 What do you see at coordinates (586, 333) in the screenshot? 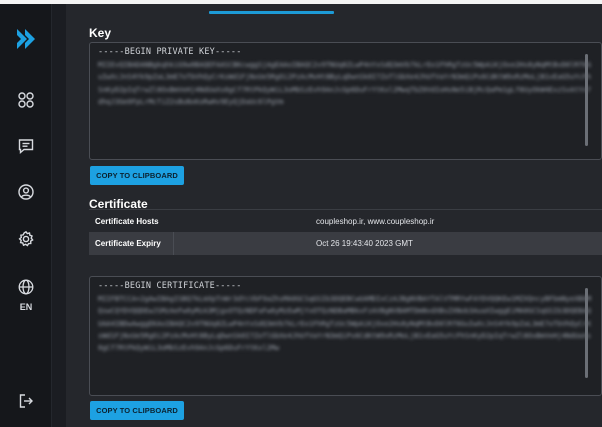
I see `certificate-scrollbar` at bounding box center [586, 333].